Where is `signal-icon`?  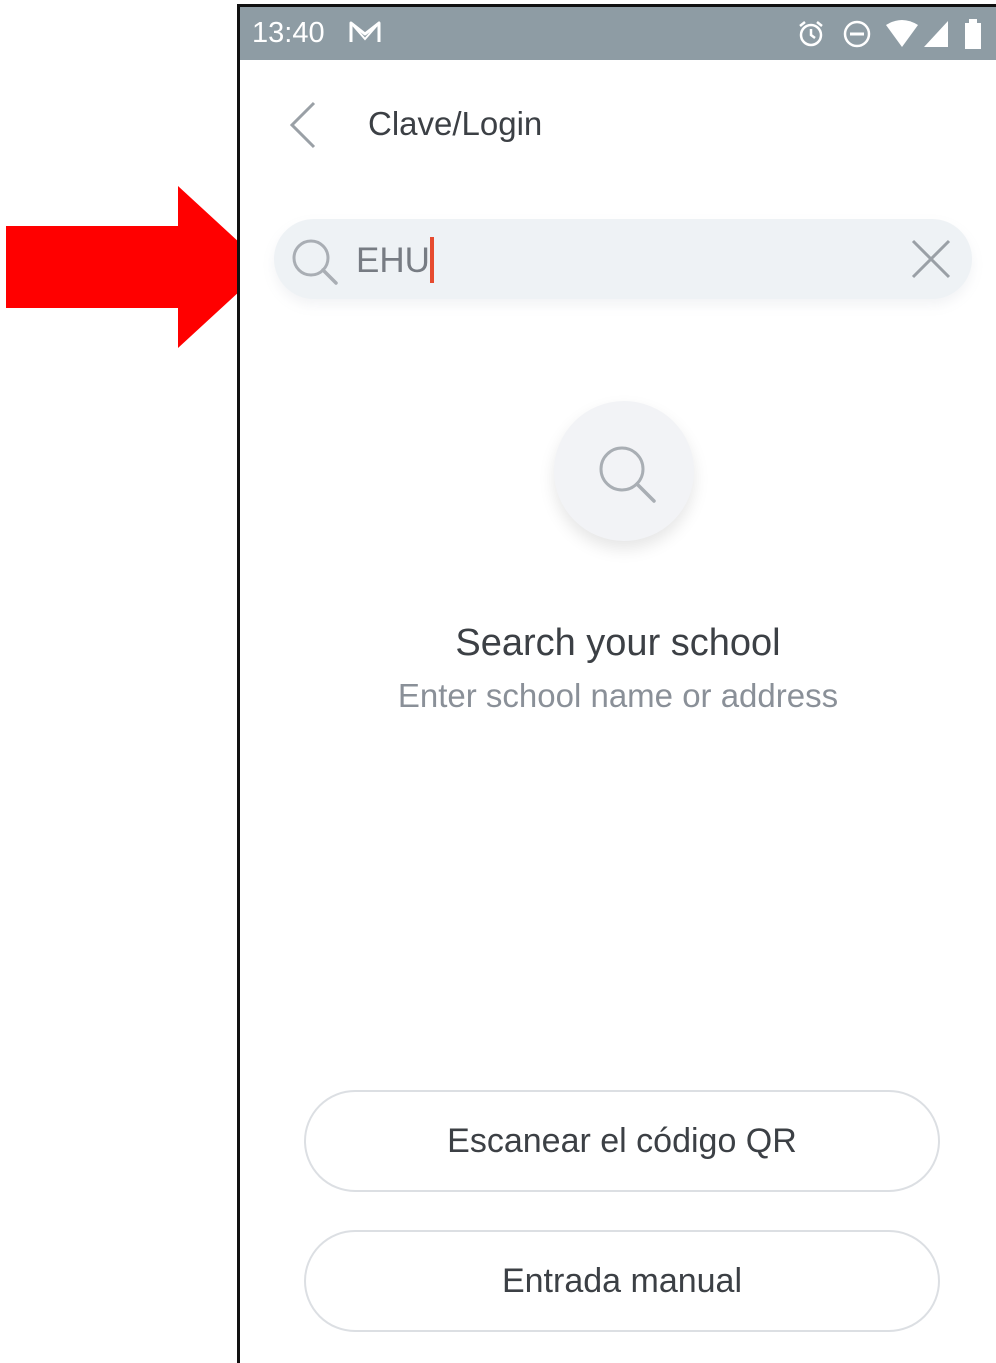 signal-icon is located at coordinates (936, 34).